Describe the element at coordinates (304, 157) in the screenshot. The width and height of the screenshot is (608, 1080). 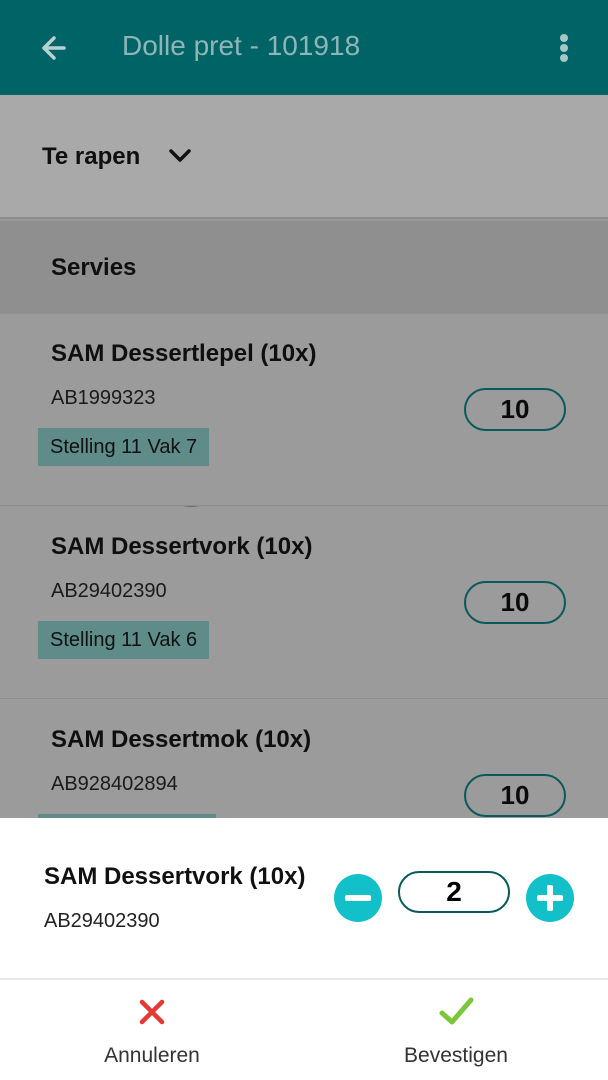
I see `filter-dropdown: Te rapen` at that location.